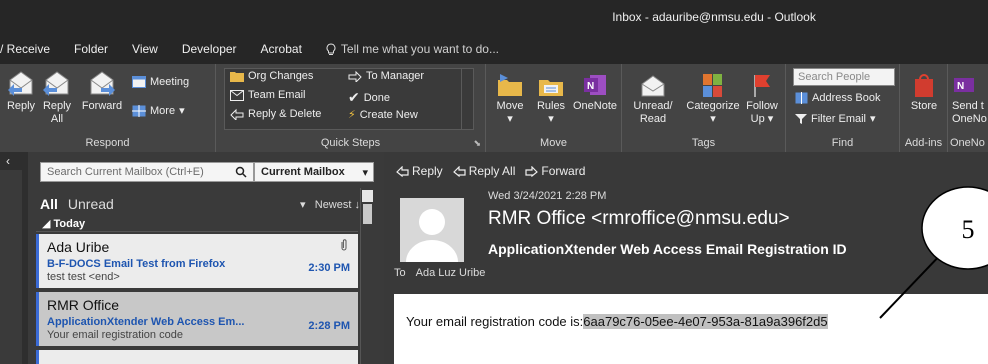  I want to click on forward-icon, so click(532, 171).